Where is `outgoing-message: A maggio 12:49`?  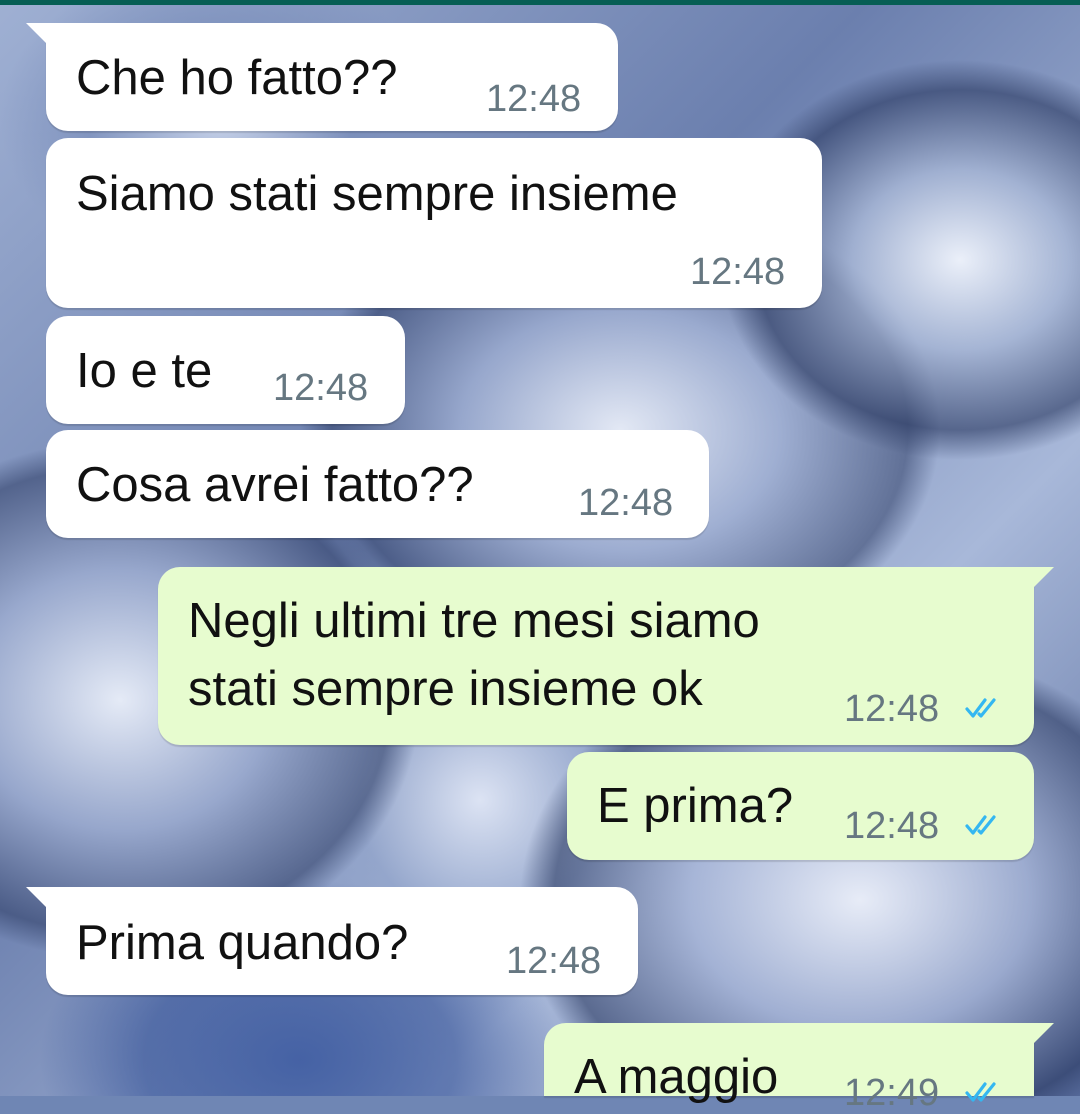
outgoing-message: A maggio 12:49 is located at coordinates (799, 1068).